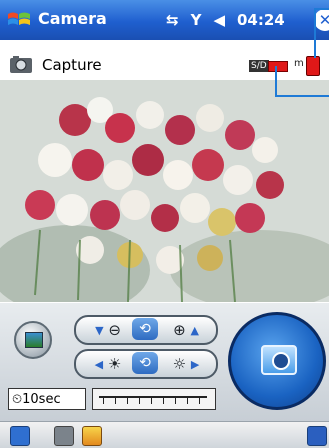 This screenshot has height=448, width=329. What do you see at coordinates (41, 399) in the screenshot?
I see `timer-label: 10sec` at bounding box center [41, 399].